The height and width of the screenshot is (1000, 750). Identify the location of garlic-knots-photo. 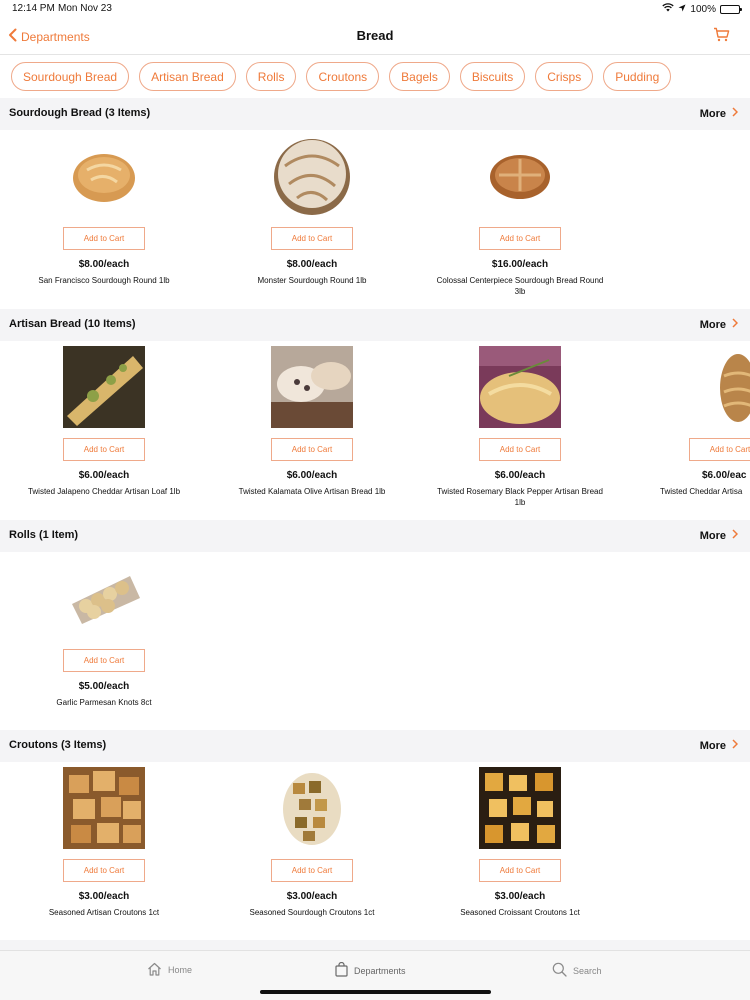
(104, 598).